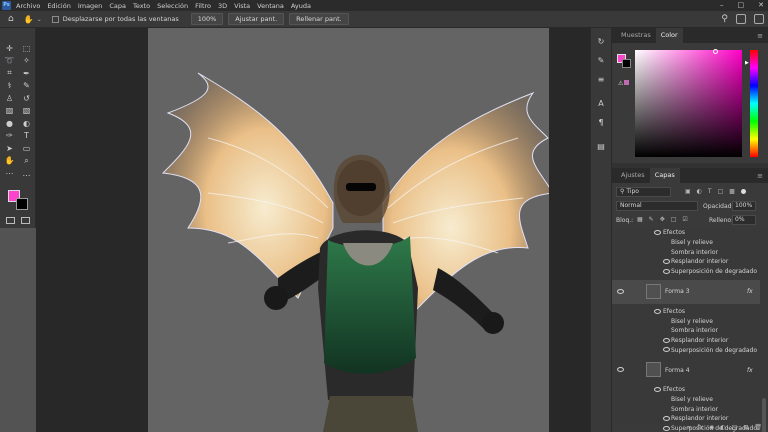 The width and height of the screenshot is (768, 432). Describe the element at coordinates (761, 5) in the screenshot. I see `close-icon: ✕` at that location.